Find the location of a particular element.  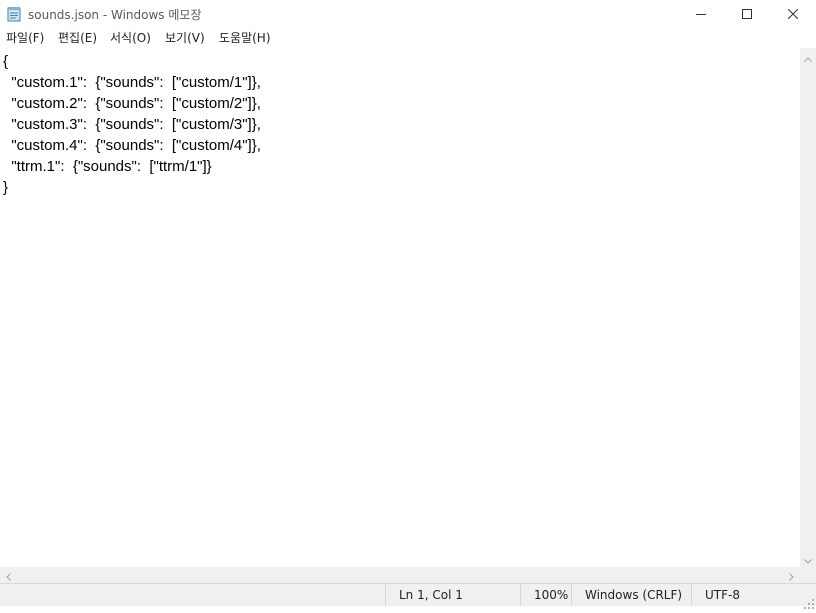

scroll-right-arrow is located at coordinates (791, 575).